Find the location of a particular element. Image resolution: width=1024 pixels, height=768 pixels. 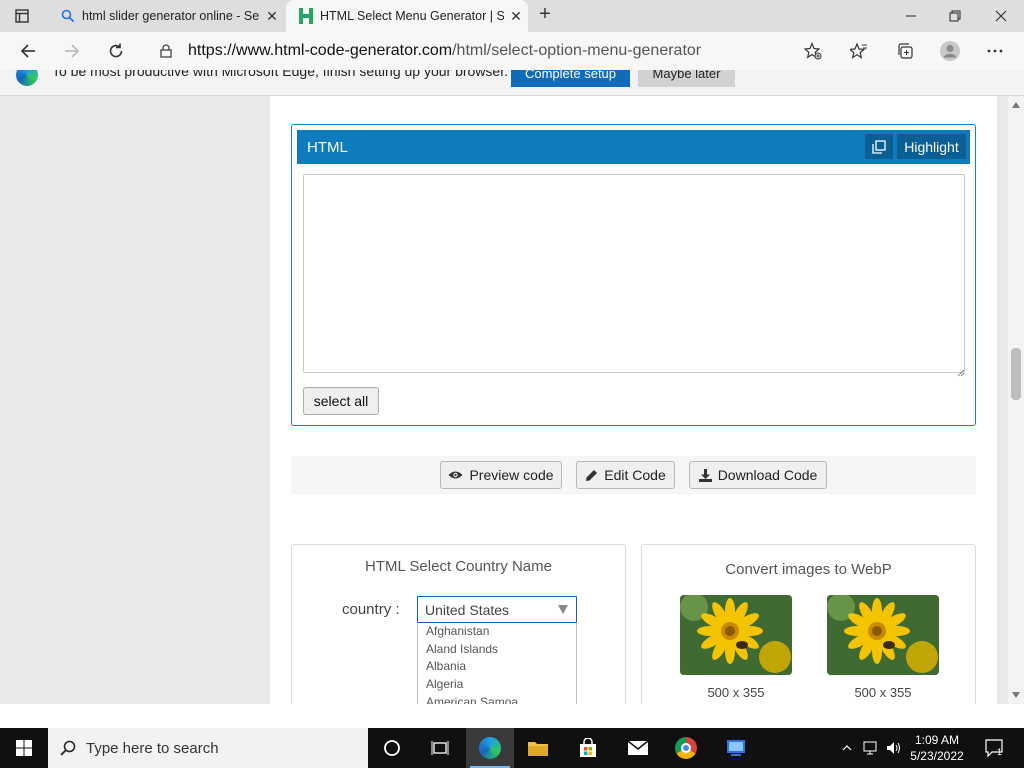

pencil-icon is located at coordinates (591, 475).